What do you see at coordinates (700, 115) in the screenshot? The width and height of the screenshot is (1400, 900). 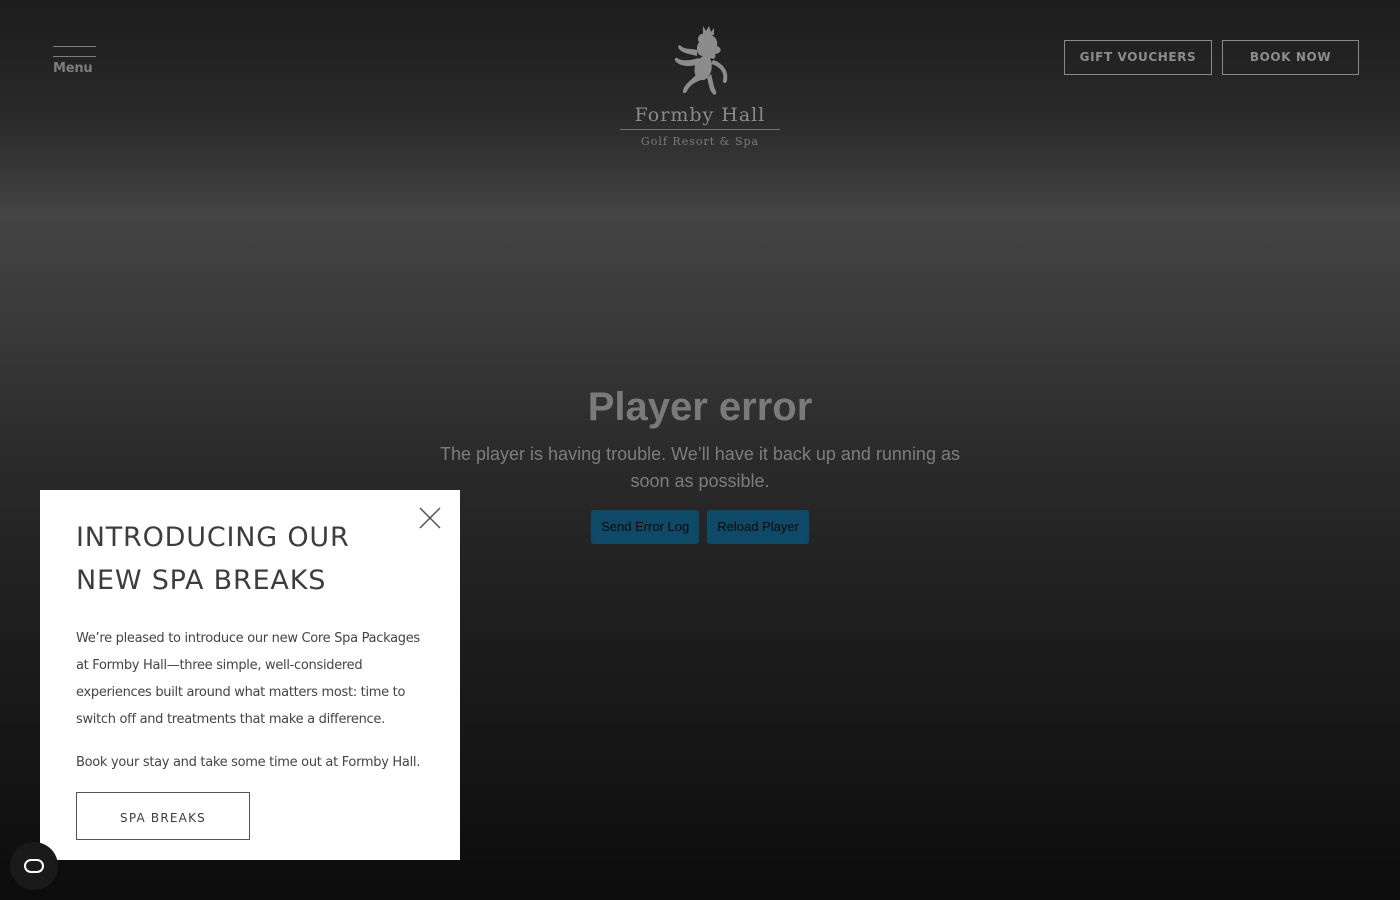 I see `logo-name: Formby Hall` at bounding box center [700, 115].